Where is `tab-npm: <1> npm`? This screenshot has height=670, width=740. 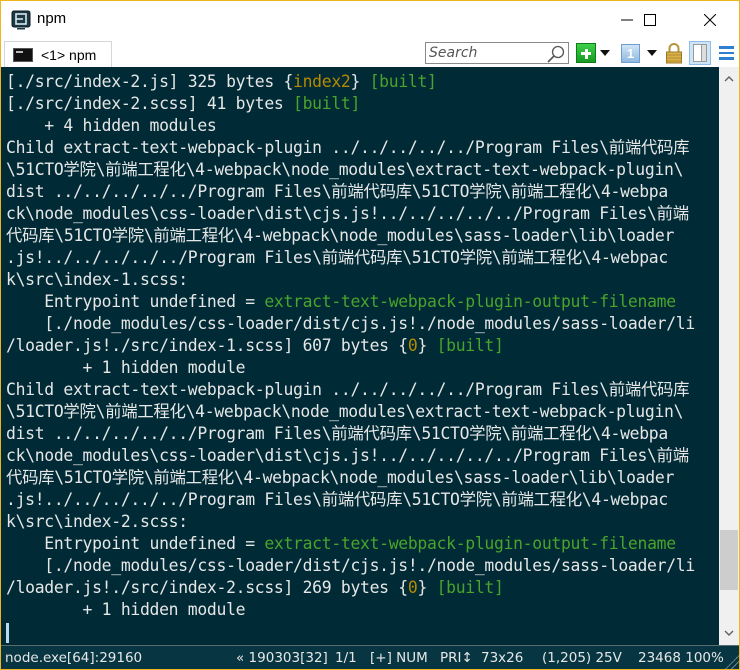 tab-npm: <1> npm is located at coordinates (58, 54).